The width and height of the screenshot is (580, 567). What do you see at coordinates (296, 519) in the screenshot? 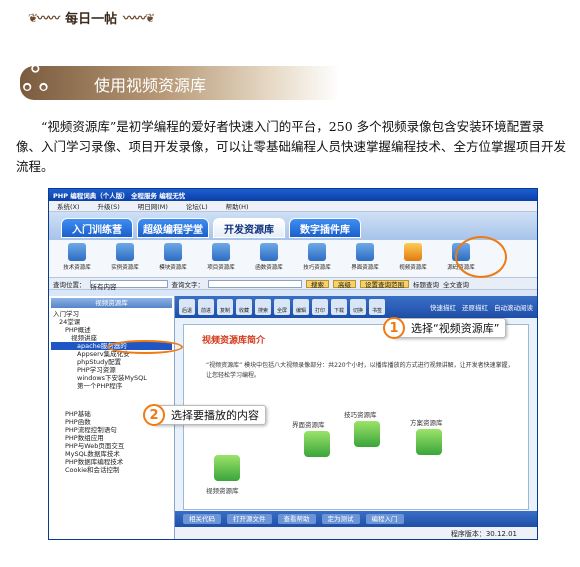
I see `view-help-button: 查看帮助` at bounding box center [296, 519].